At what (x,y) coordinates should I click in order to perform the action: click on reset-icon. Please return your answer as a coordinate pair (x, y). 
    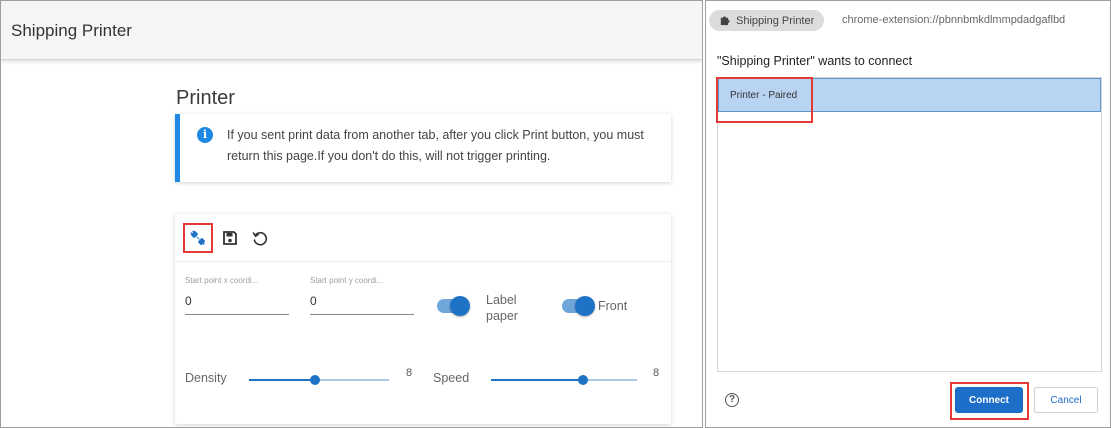
    Looking at the image, I should click on (260, 238).